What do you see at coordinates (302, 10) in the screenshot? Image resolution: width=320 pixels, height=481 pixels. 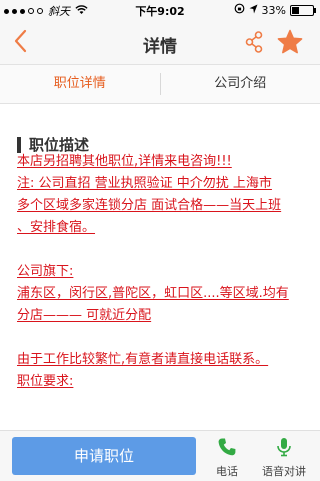 I see `battery-icon` at bounding box center [302, 10].